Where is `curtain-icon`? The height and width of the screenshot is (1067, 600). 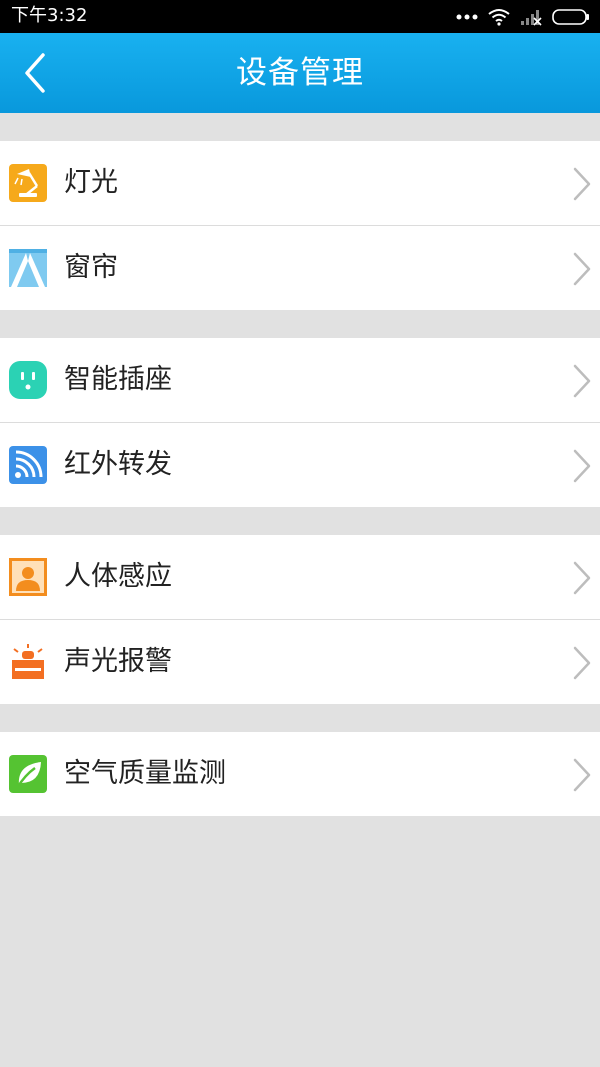
curtain-icon is located at coordinates (28, 268).